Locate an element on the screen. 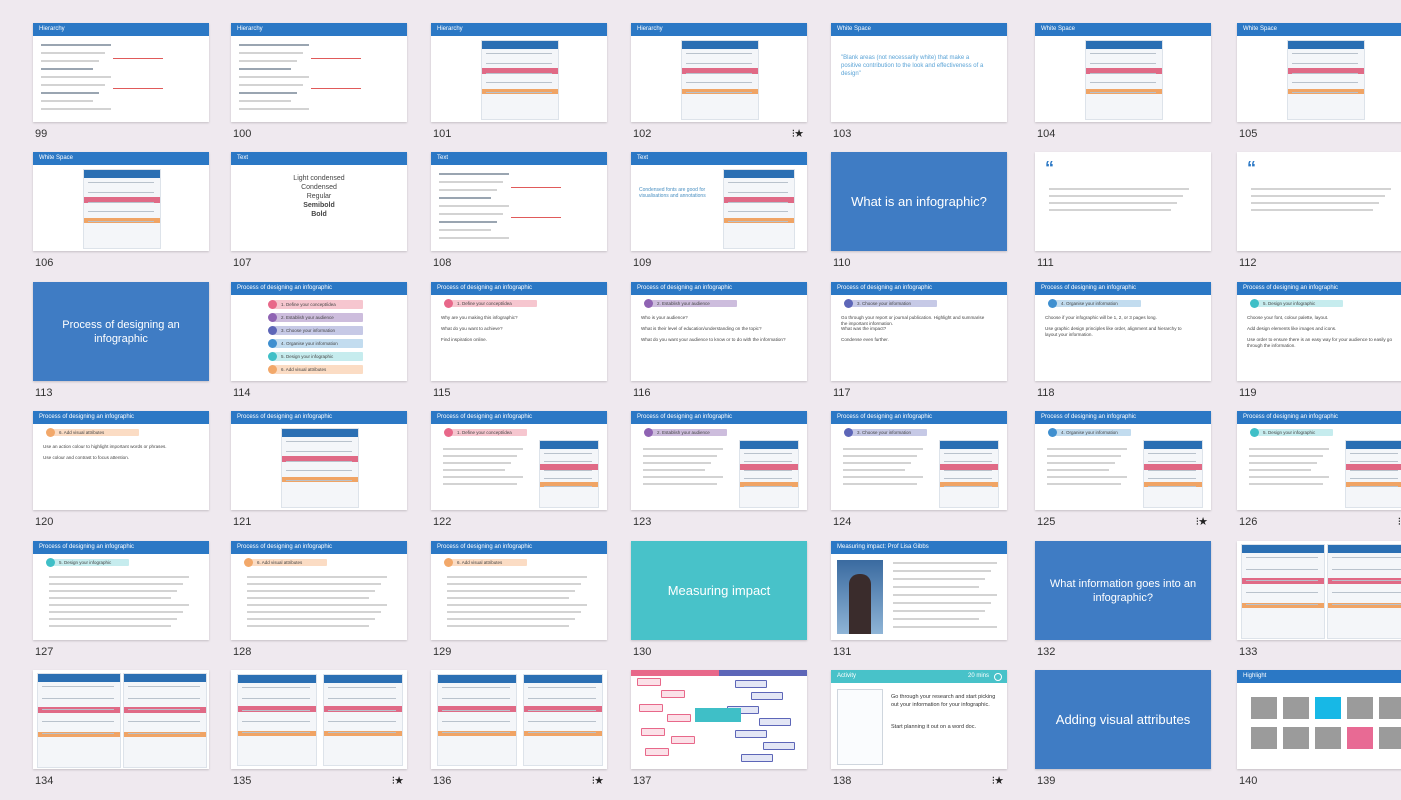 This screenshot has width=1401, height=800. slide-thumbnail: White Space 104 is located at coordinates (1123, 88).